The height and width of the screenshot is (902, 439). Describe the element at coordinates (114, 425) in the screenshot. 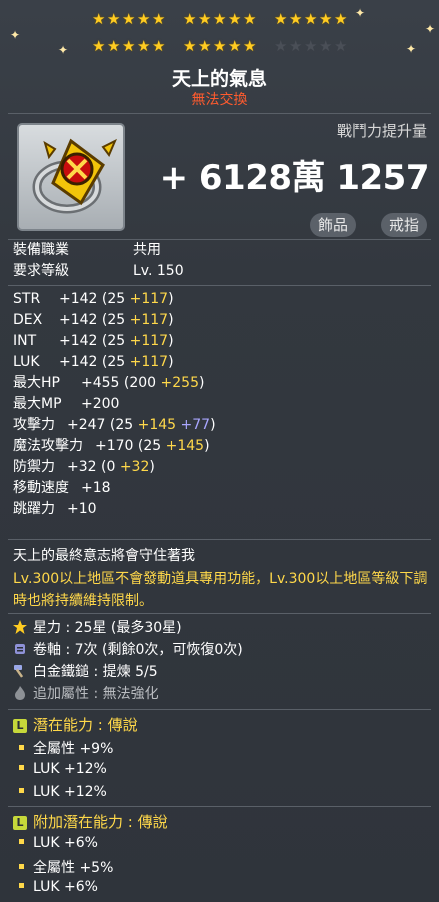

I see `stat-row: 攻擊力 +247 (25 +145 +77)` at that location.